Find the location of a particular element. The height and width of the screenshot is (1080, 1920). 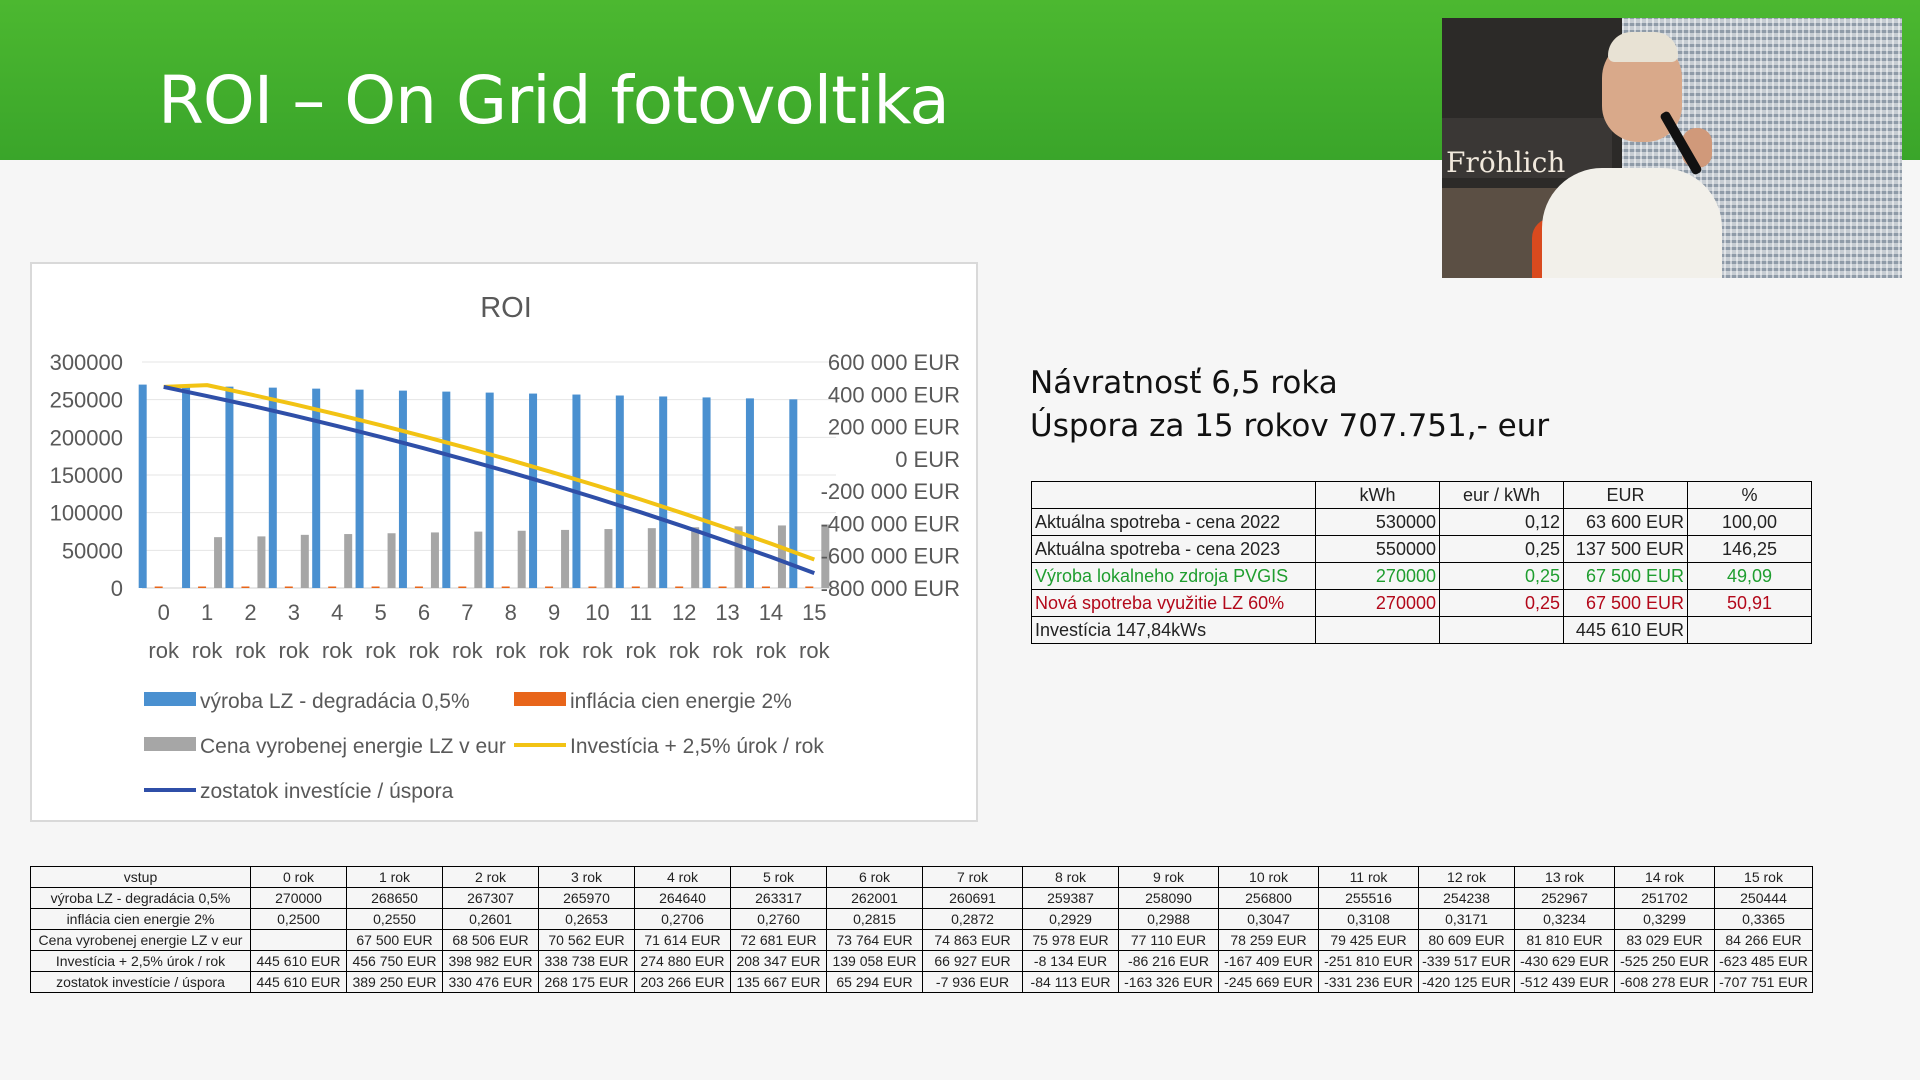

table-header-cell: 5 rok is located at coordinates (778, 877).